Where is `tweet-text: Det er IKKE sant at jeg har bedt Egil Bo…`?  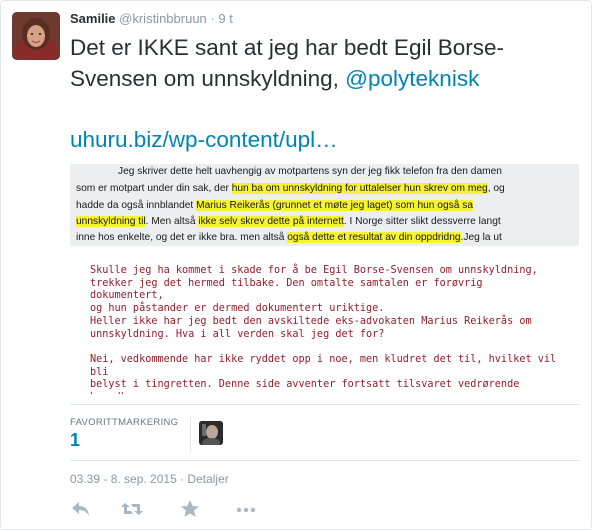
tweet-text: Det er IKKE sant at jeg har bedt Egil Bo… is located at coordinates (320, 63).